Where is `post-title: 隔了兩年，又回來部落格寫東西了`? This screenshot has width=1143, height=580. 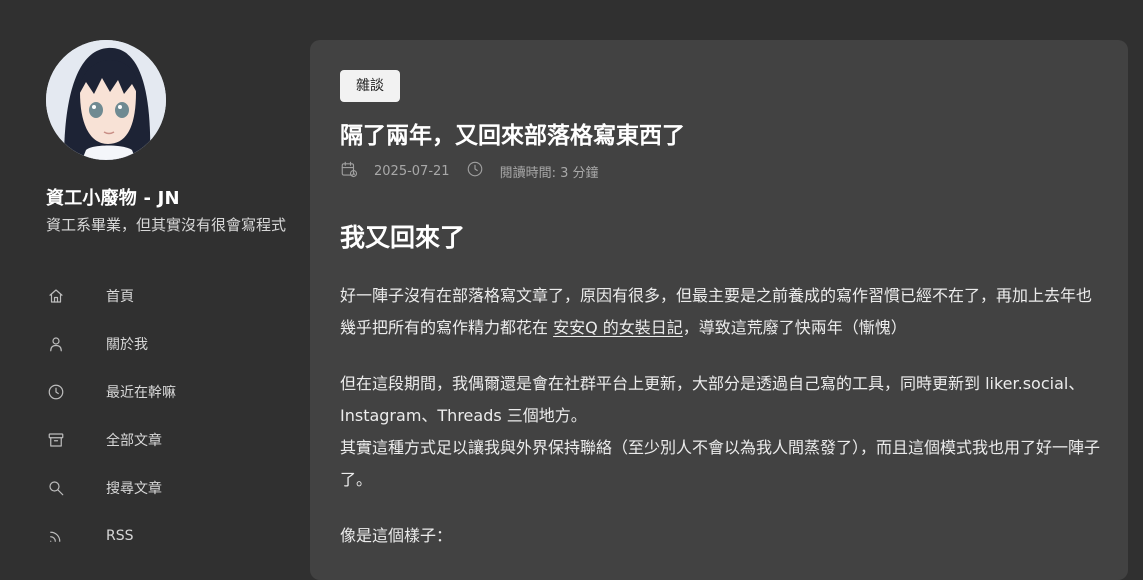
post-title: 隔了兩年，又回來部落格寫東西了 is located at coordinates (512, 133).